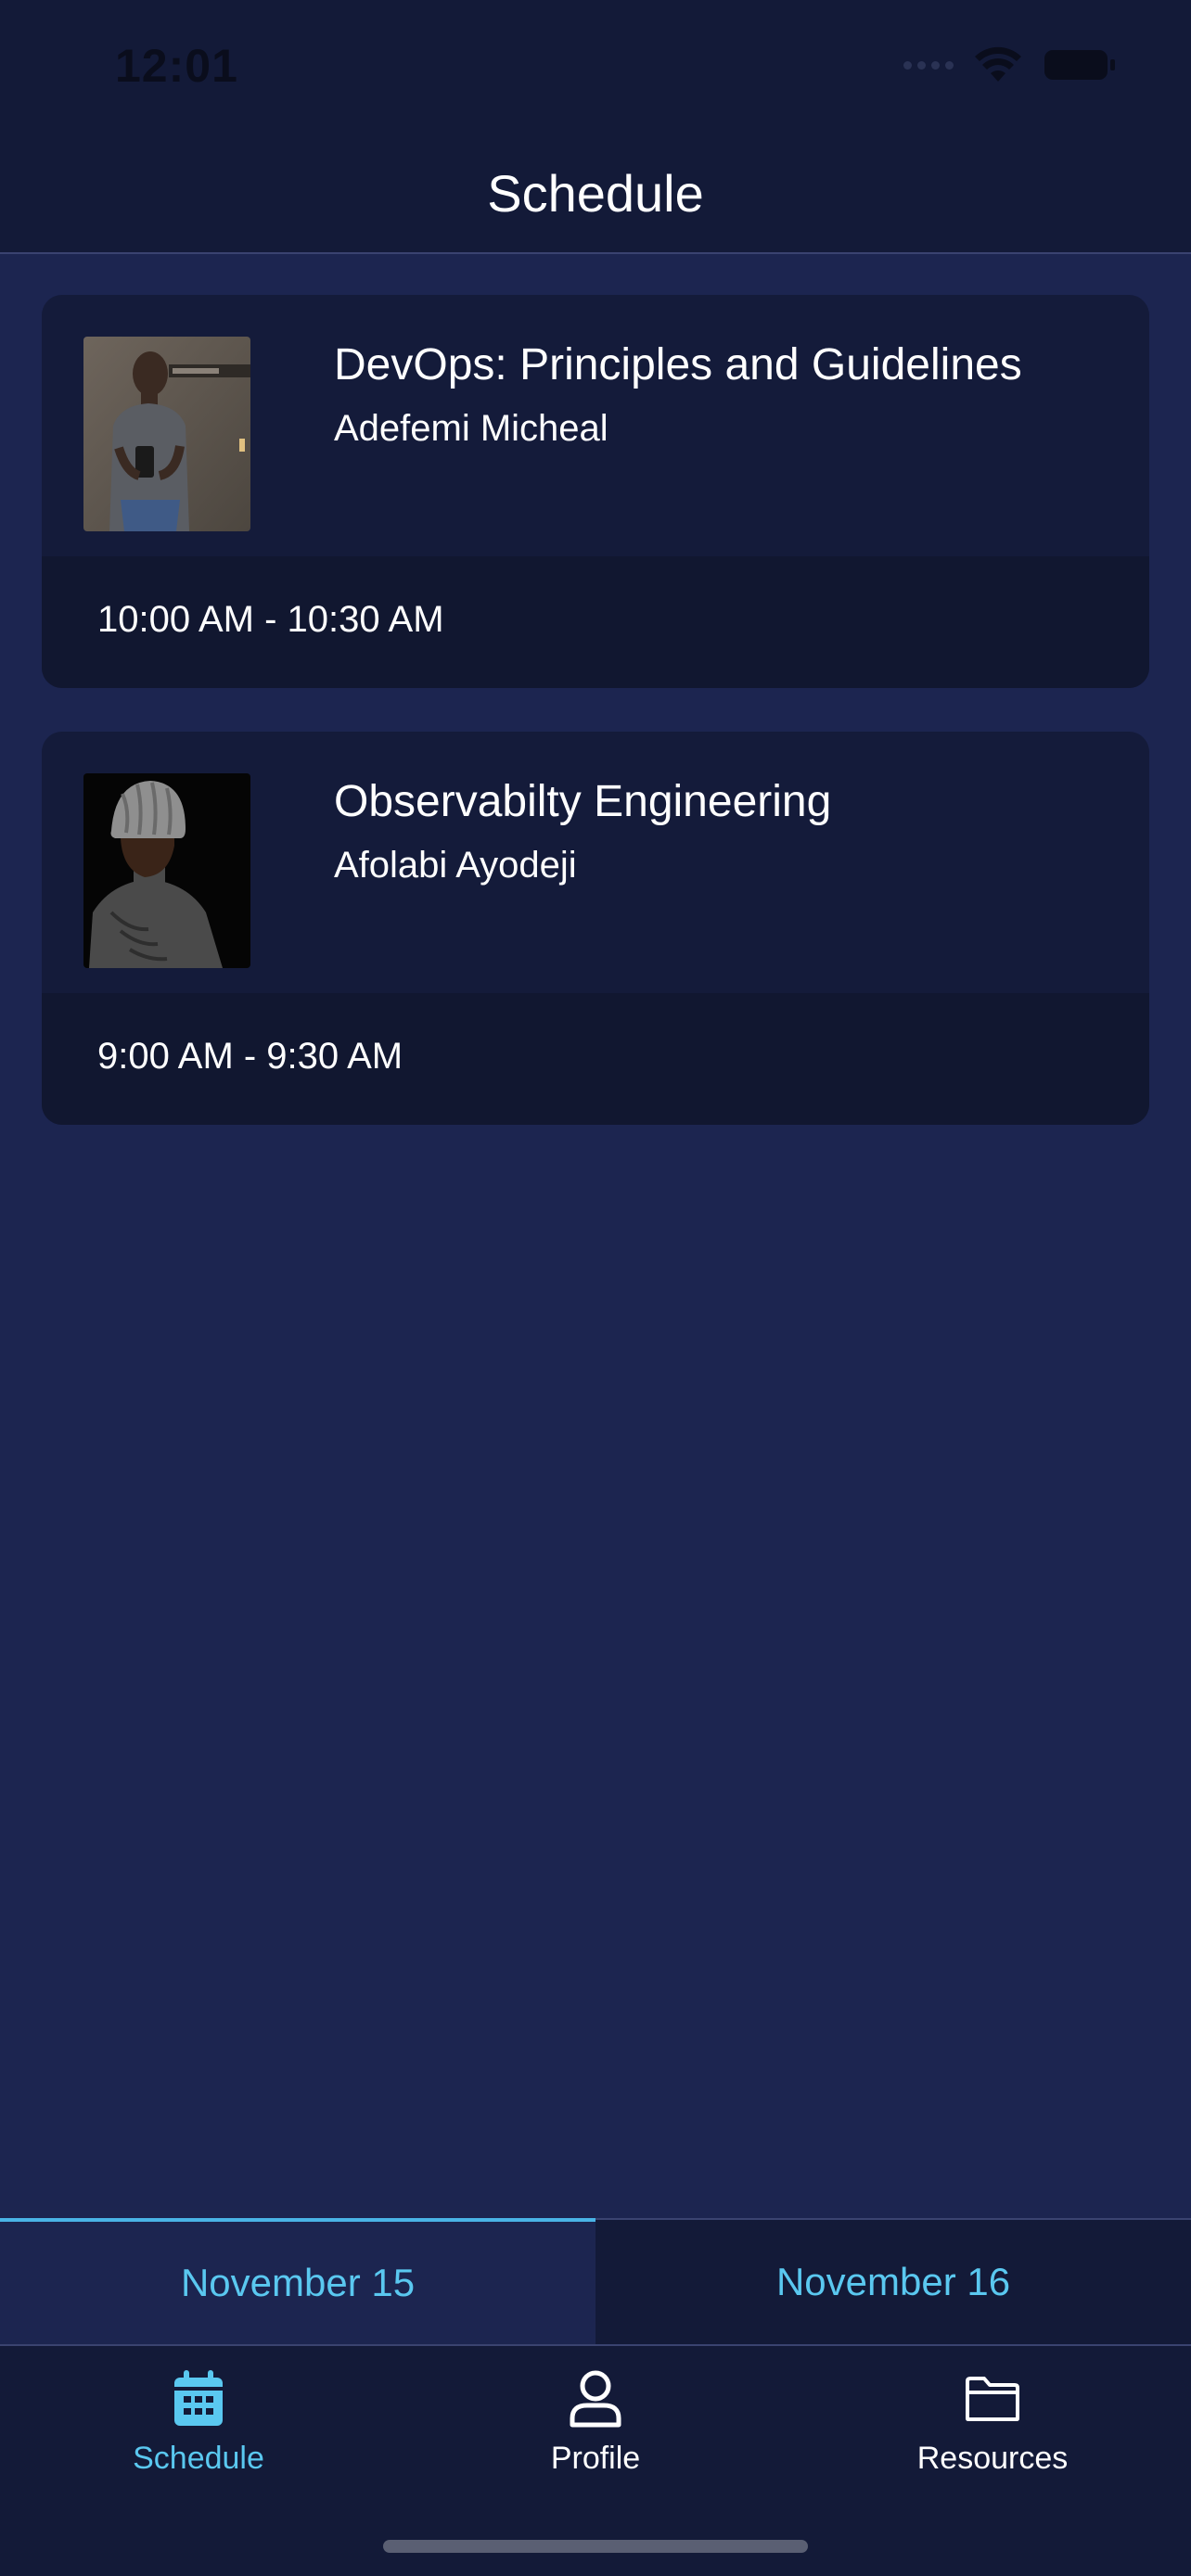 The height and width of the screenshot is (2576, 1191). I want to click on session-card-header: Observabilty Engineering Afolabi Ayodeji, so click(595, 863).